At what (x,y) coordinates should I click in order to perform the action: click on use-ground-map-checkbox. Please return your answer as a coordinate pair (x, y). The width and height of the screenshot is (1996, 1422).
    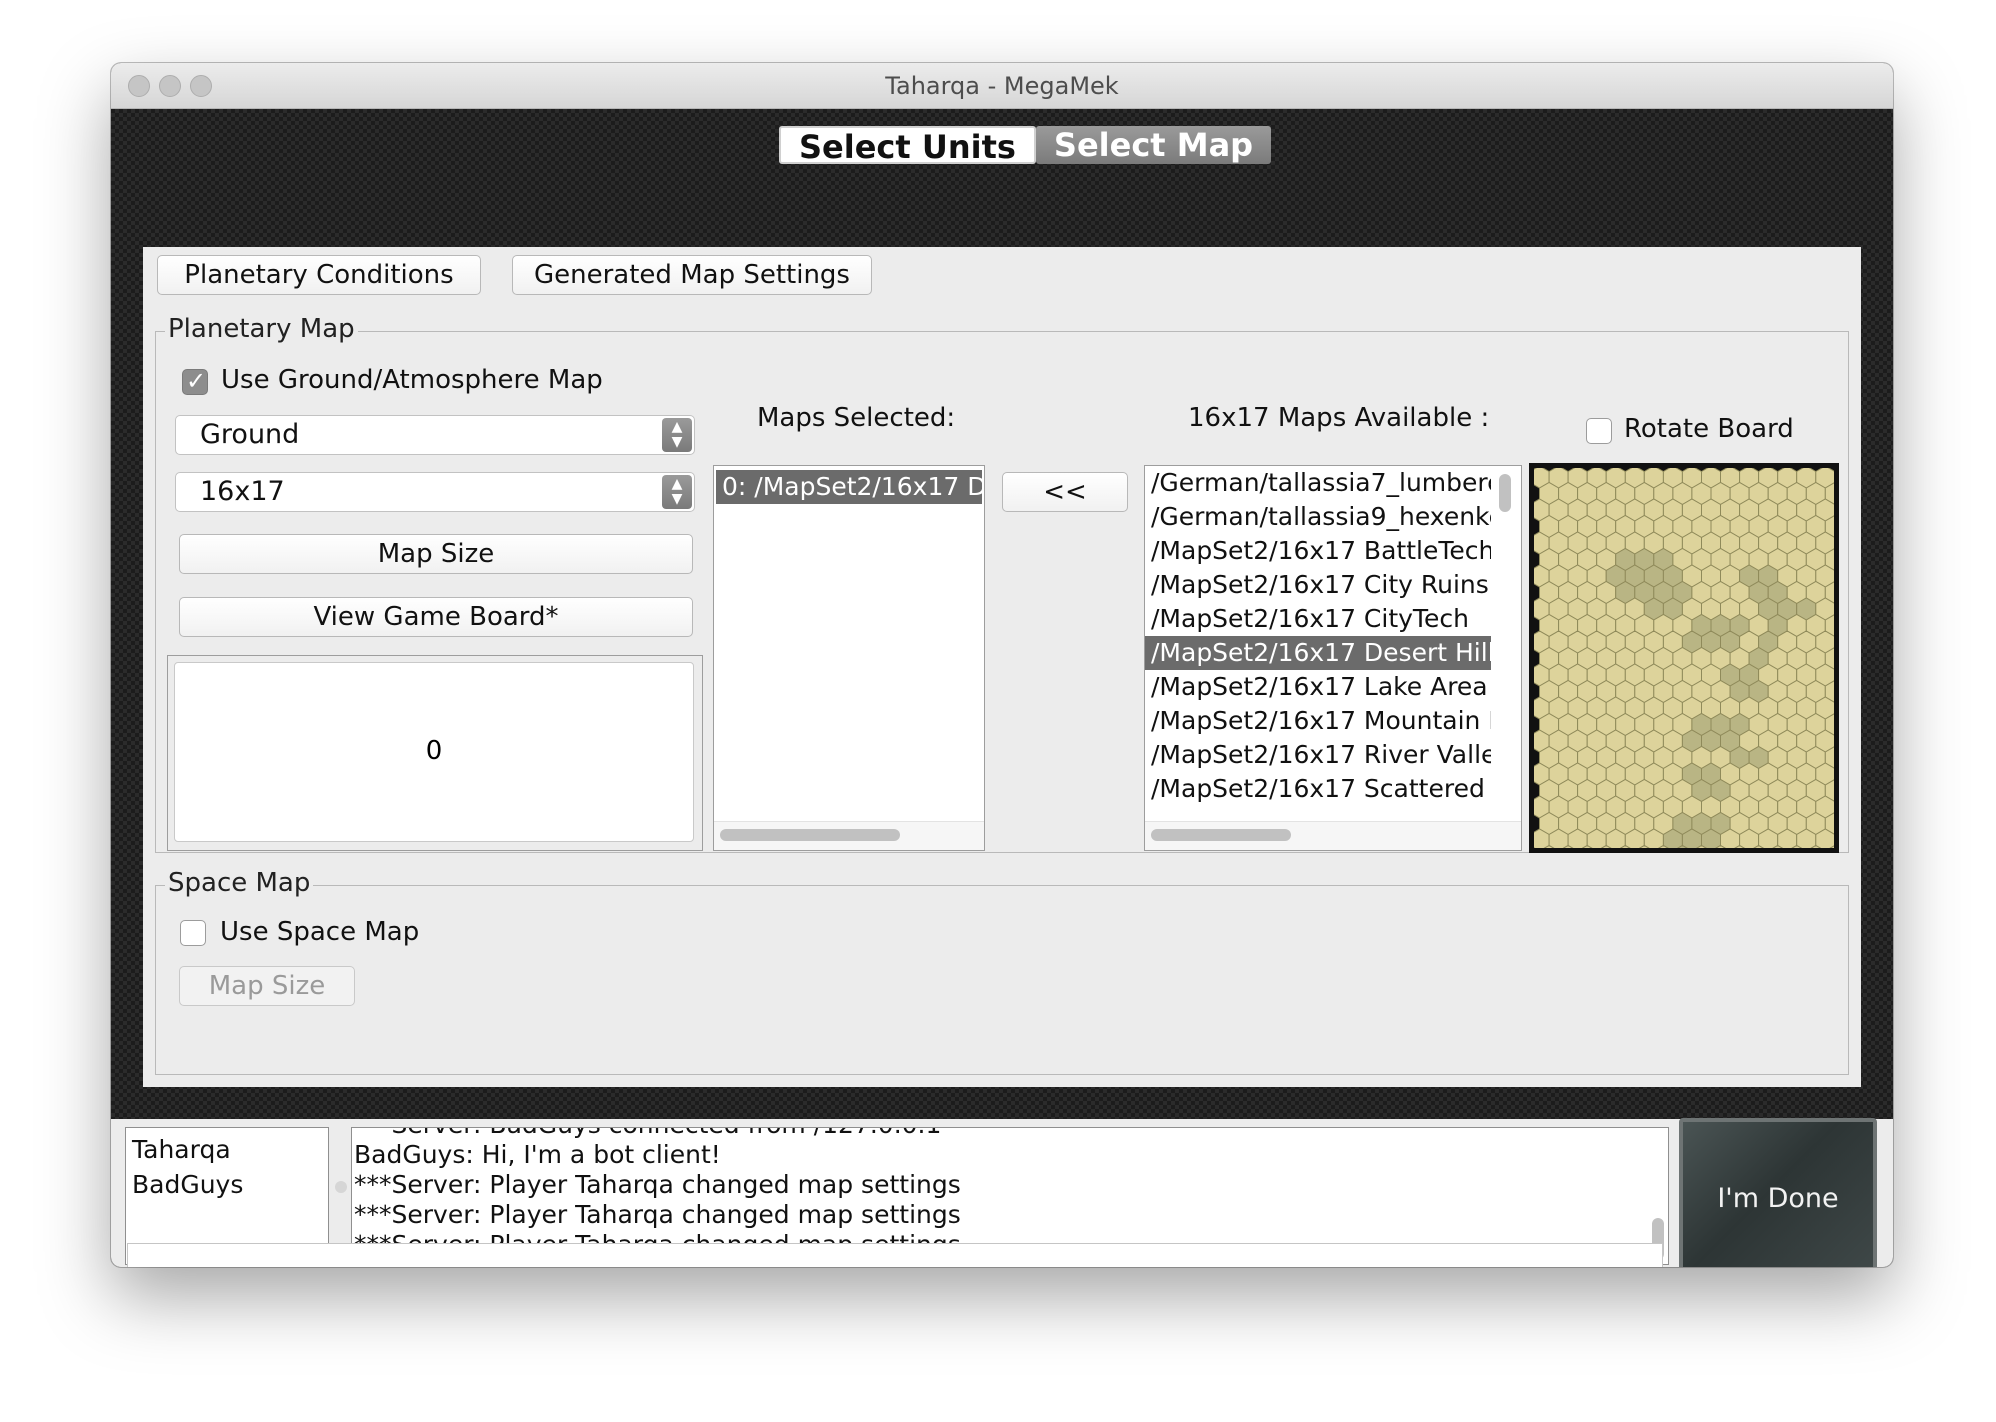
    Looking at the image, I should click on (195, 381).